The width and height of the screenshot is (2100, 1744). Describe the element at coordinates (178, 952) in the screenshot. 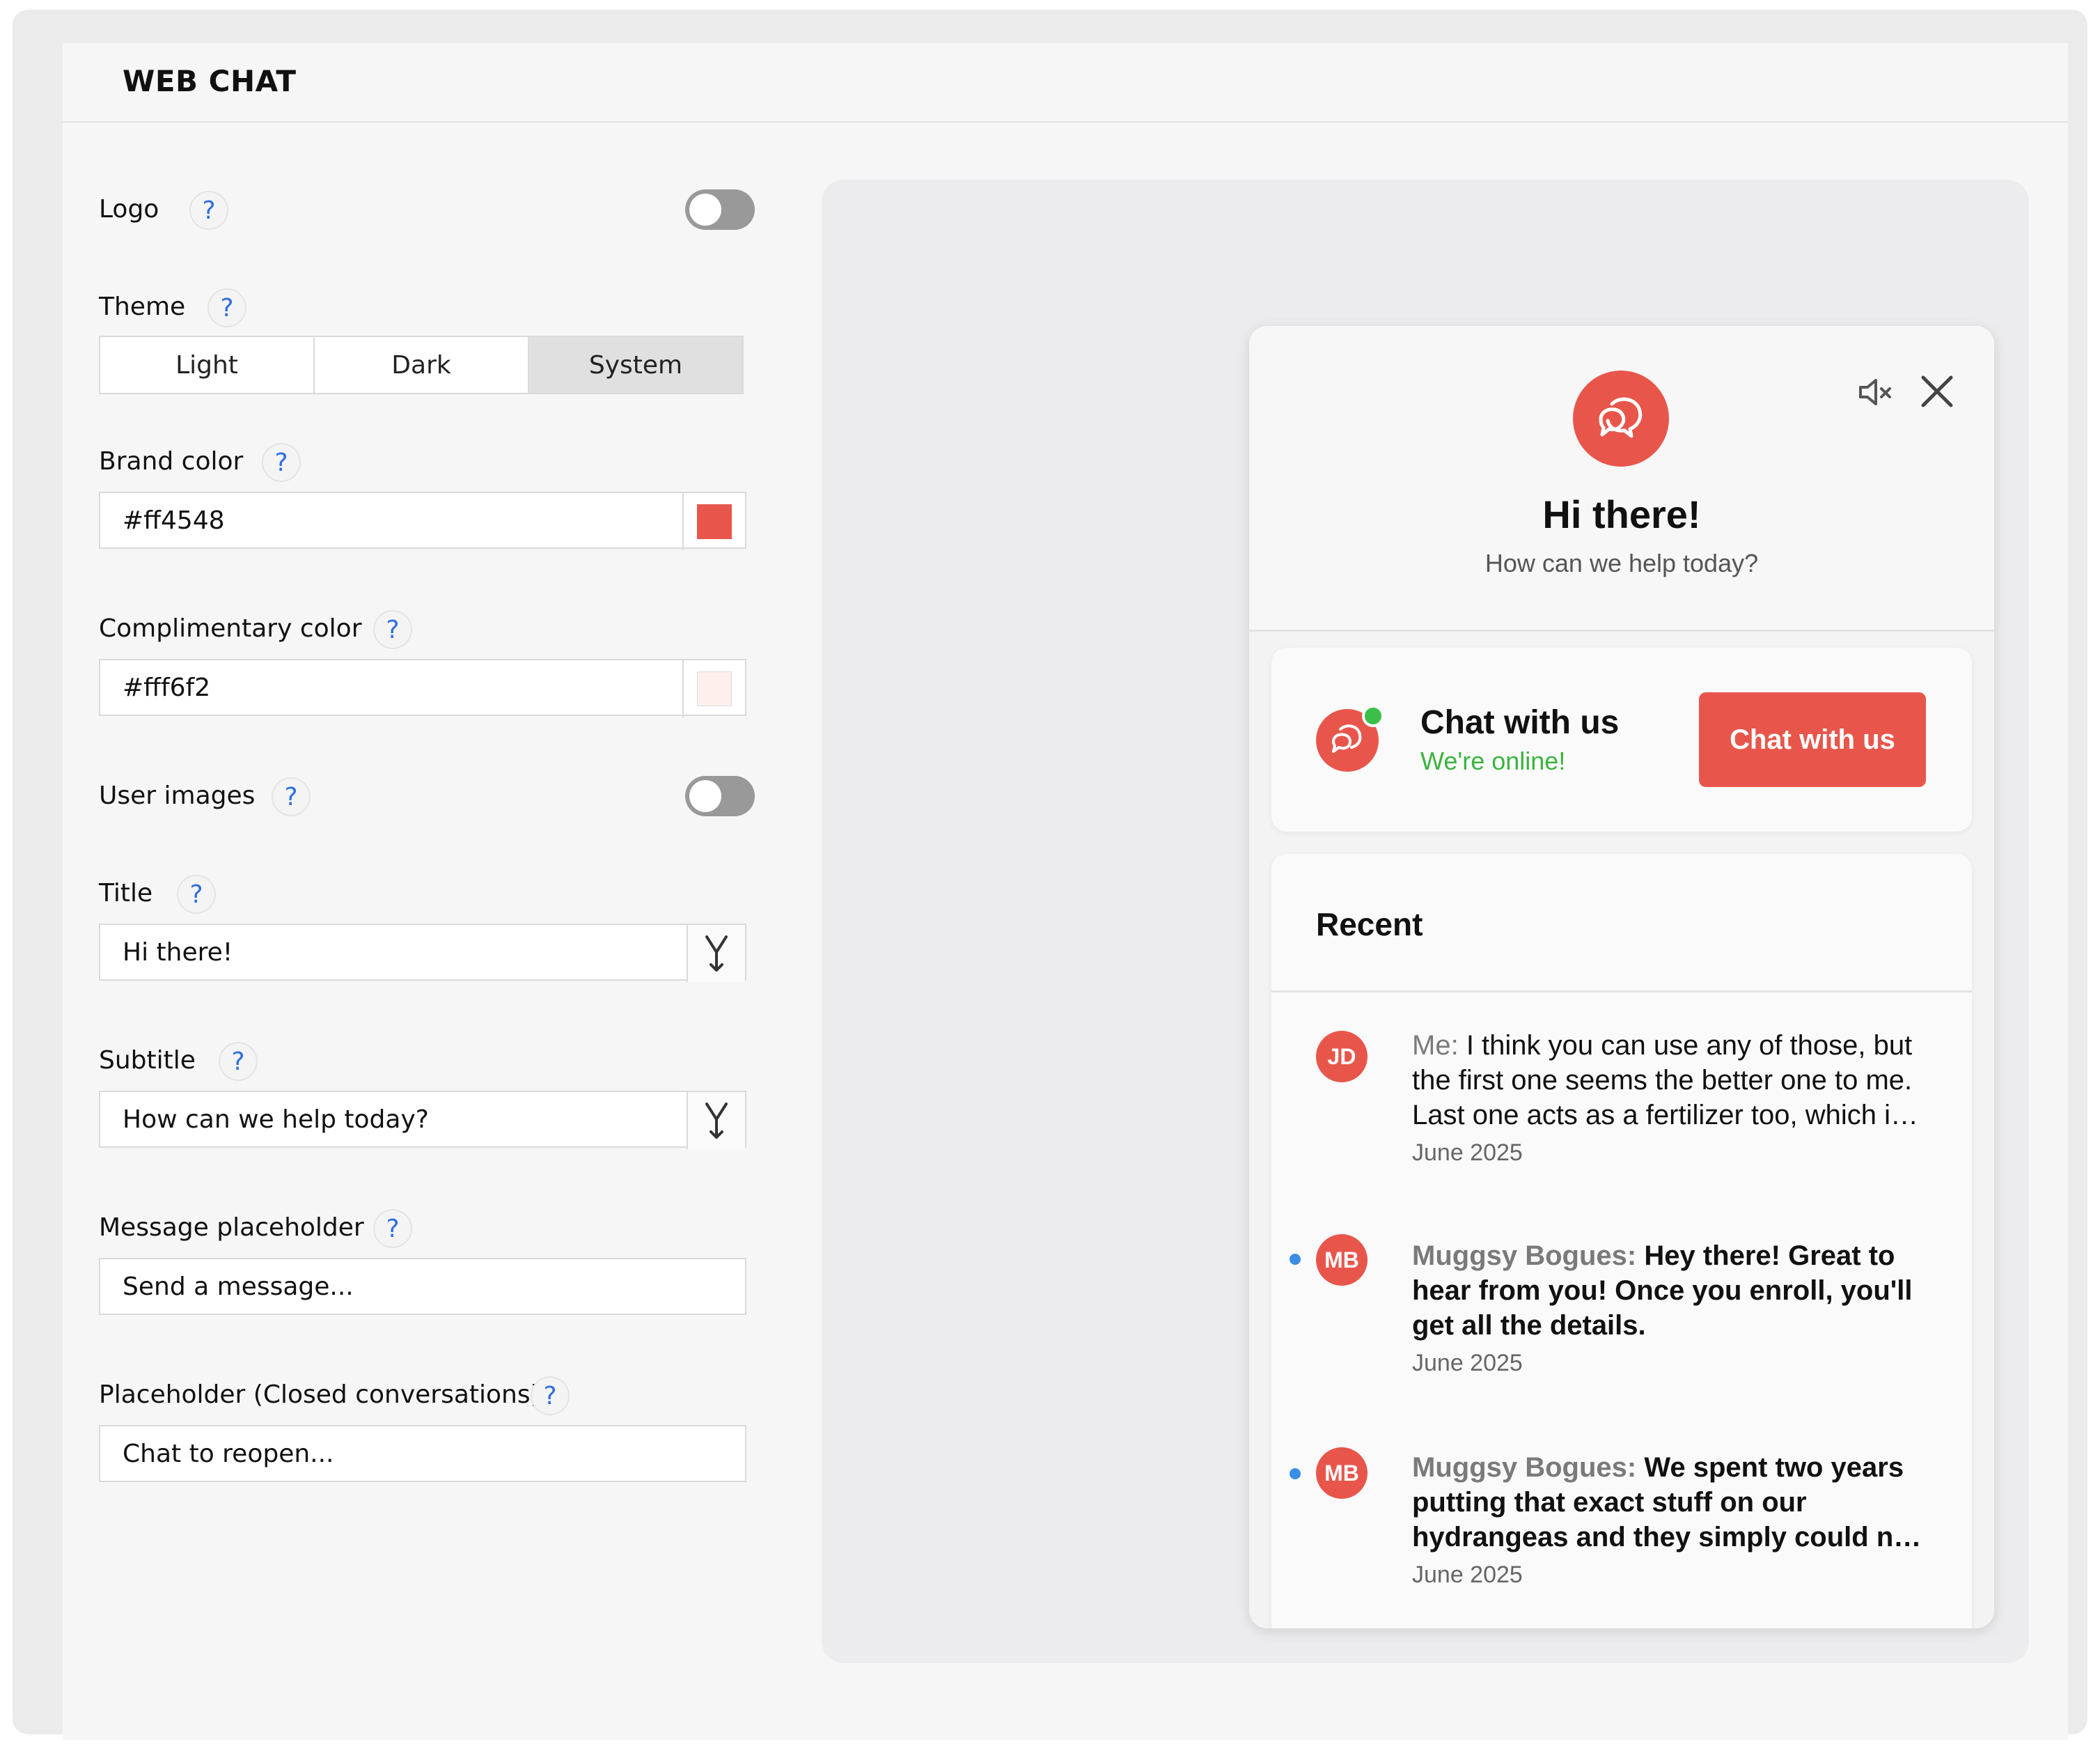

I see `title-value: Hi there!` at that location.